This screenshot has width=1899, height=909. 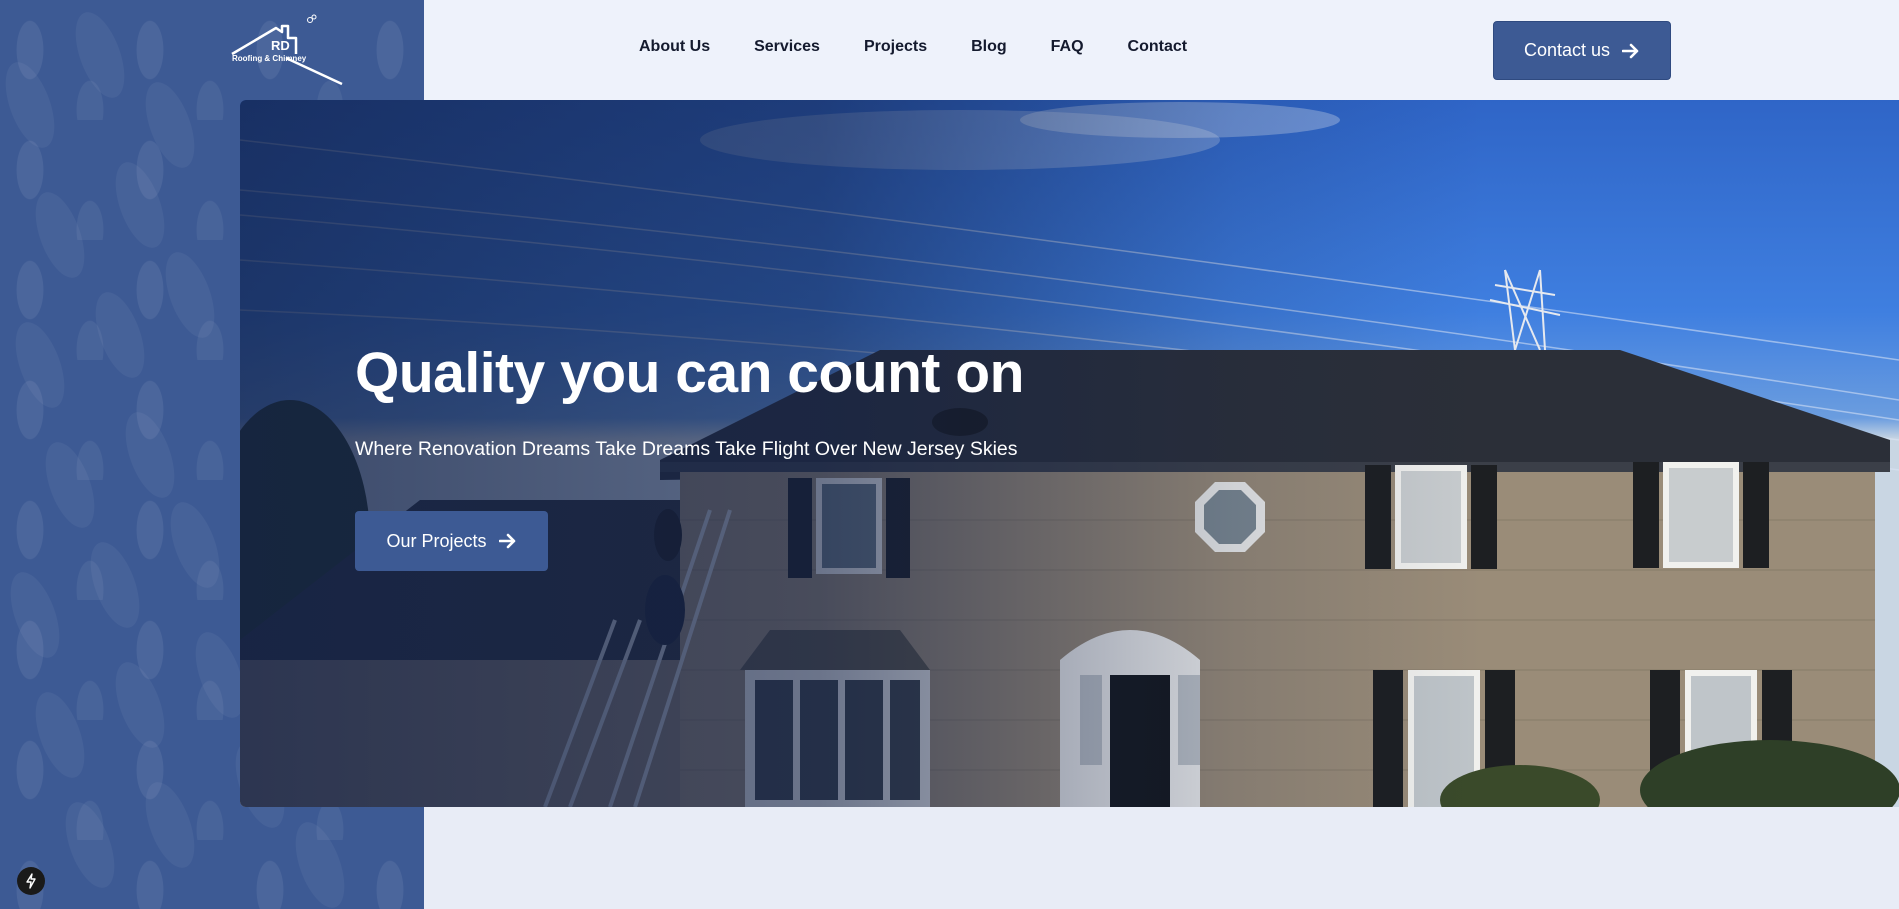 I want to click on nav-item-contact: Contact, so click(x=1158, y=47).